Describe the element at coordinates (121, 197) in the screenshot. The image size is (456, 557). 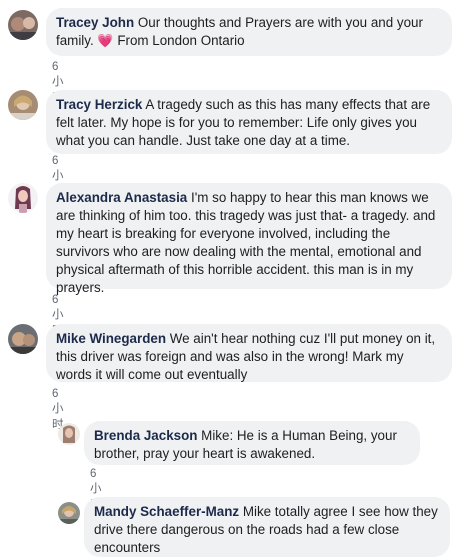
I see `commenter-name: Alexandra Anastasia` at that location.